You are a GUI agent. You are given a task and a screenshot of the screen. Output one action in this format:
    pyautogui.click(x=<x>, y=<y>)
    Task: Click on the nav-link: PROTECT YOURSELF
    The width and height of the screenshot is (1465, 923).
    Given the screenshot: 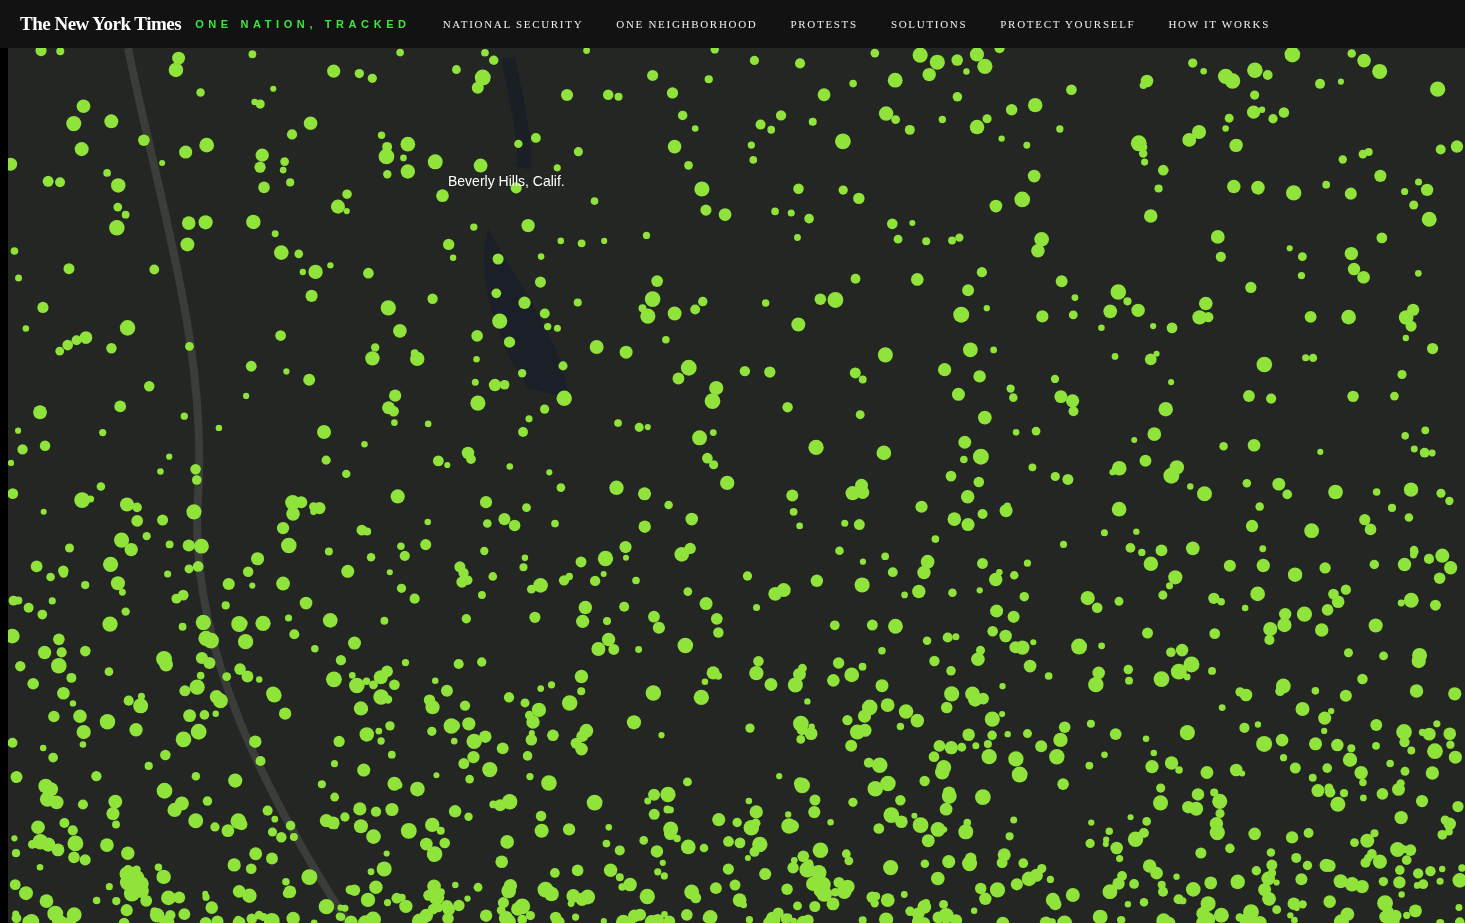 What is the action you would take?
    pyautogui.click(x=1068, y=24)
    